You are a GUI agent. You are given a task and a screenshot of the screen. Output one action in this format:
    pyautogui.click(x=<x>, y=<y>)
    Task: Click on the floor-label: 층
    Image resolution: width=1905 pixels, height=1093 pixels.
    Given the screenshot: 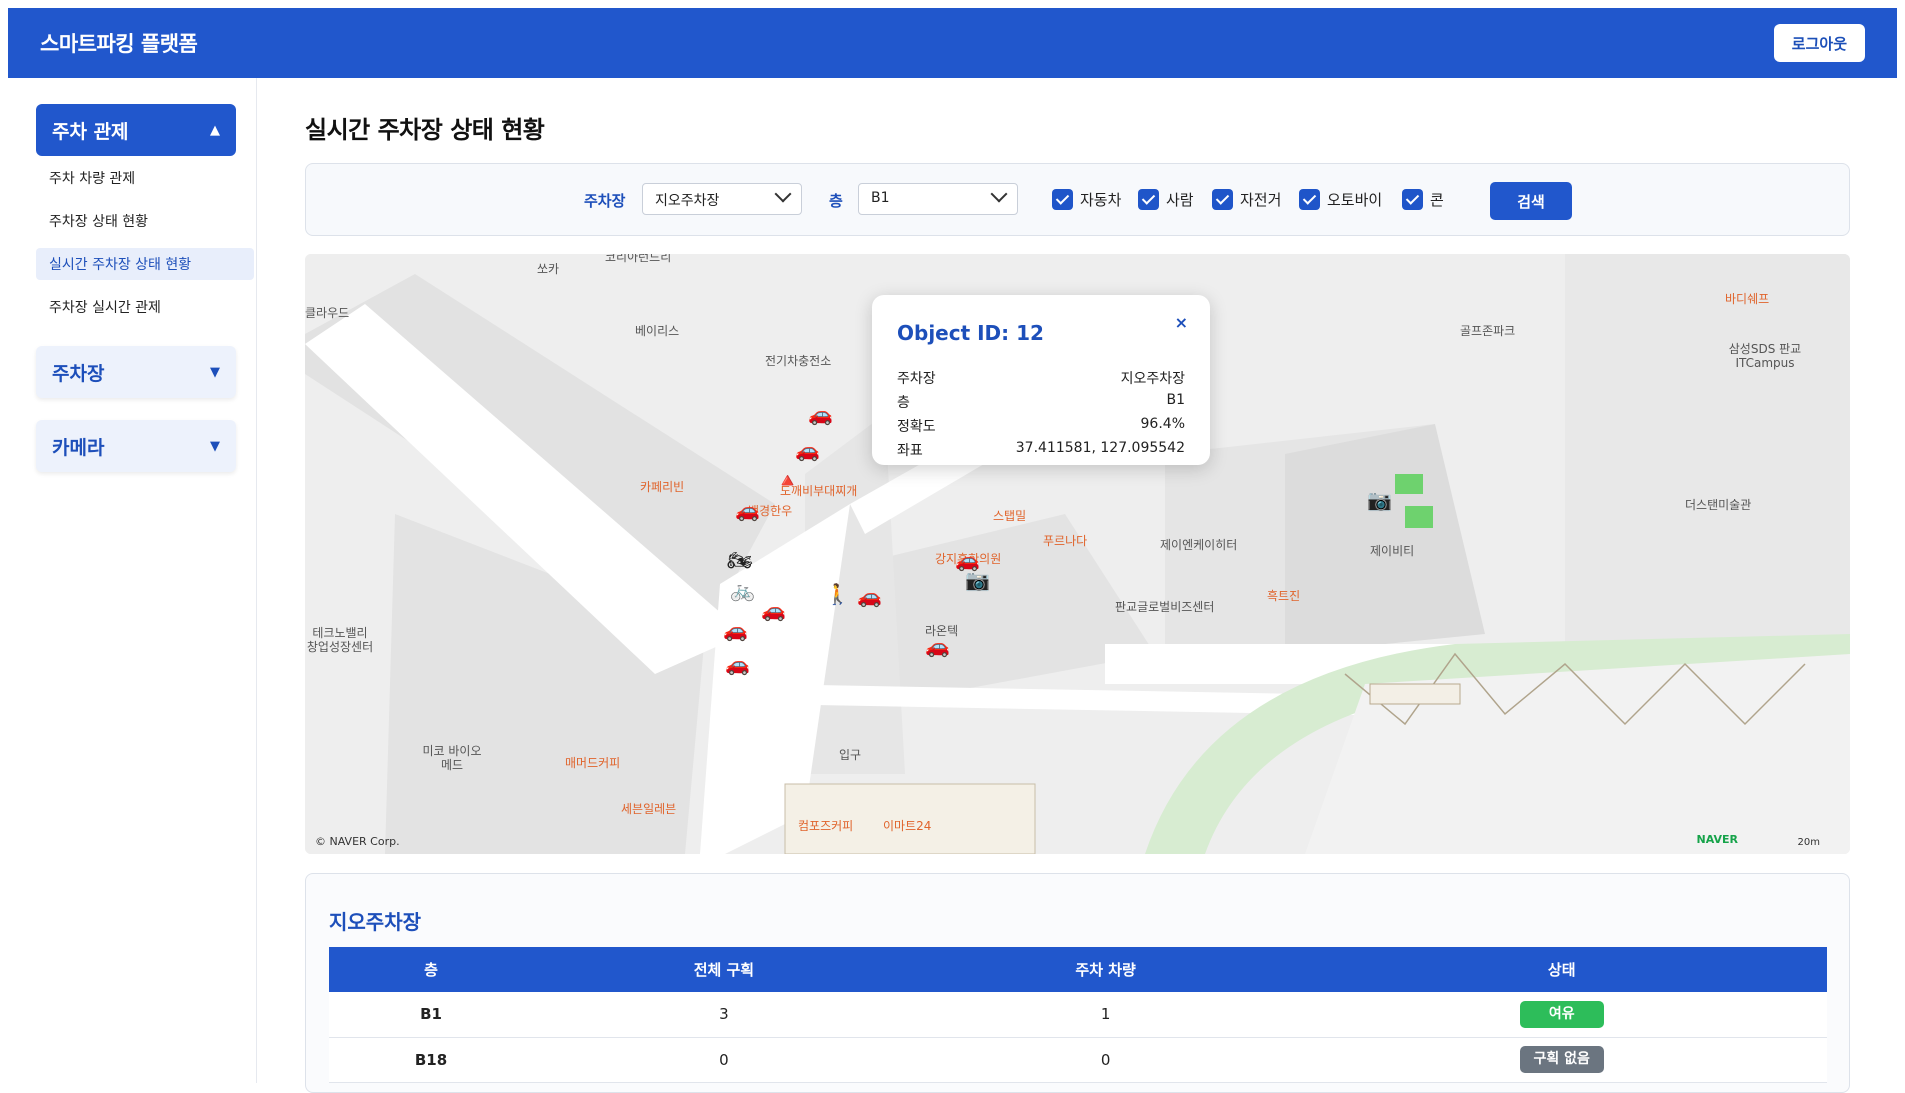 What is the action you would take?
    pyautogui.click(x=836, y=201)
    